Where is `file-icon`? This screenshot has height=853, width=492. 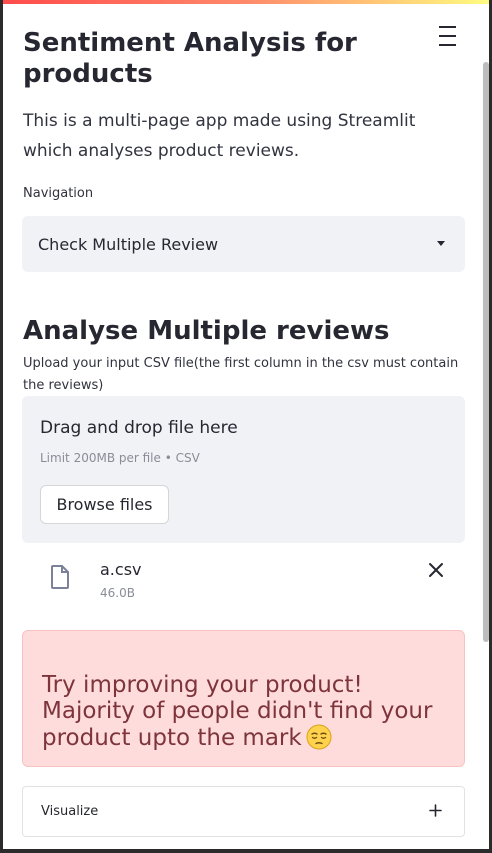
file-icon is located at coordinates (60, 577).